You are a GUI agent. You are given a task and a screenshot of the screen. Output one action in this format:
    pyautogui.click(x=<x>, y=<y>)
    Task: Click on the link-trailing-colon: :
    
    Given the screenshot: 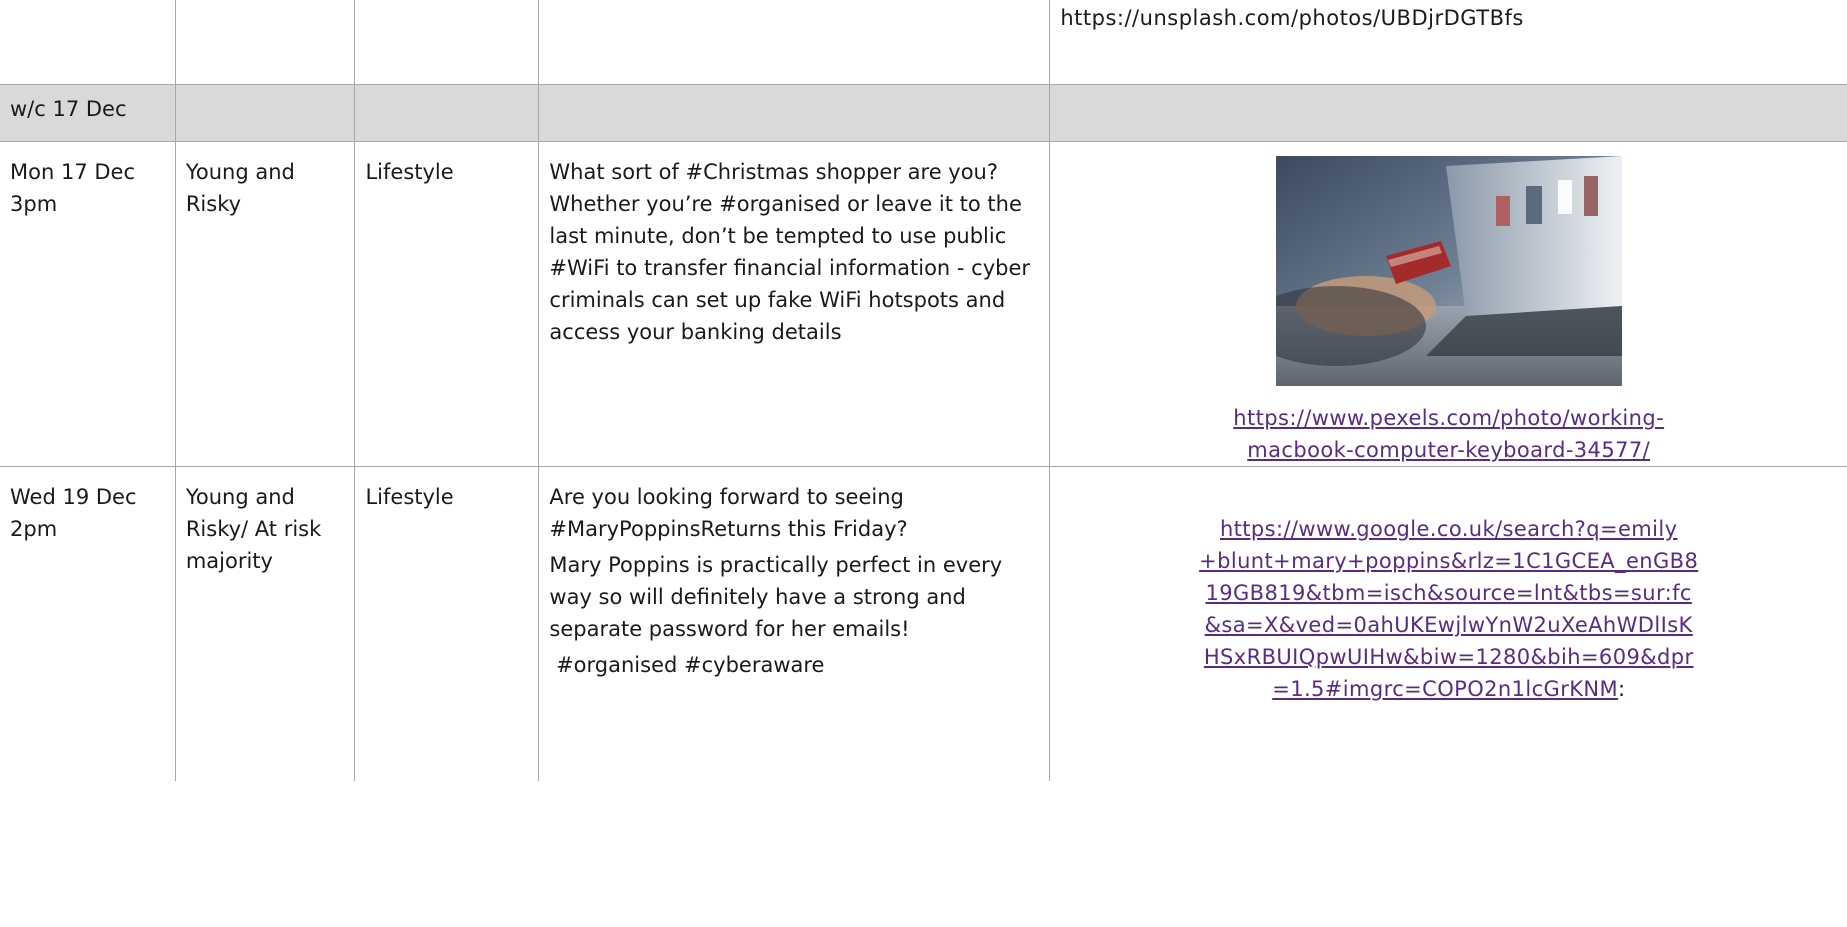 What is the action you would take?
    pyautogui.click(x=1622, y=689)
    